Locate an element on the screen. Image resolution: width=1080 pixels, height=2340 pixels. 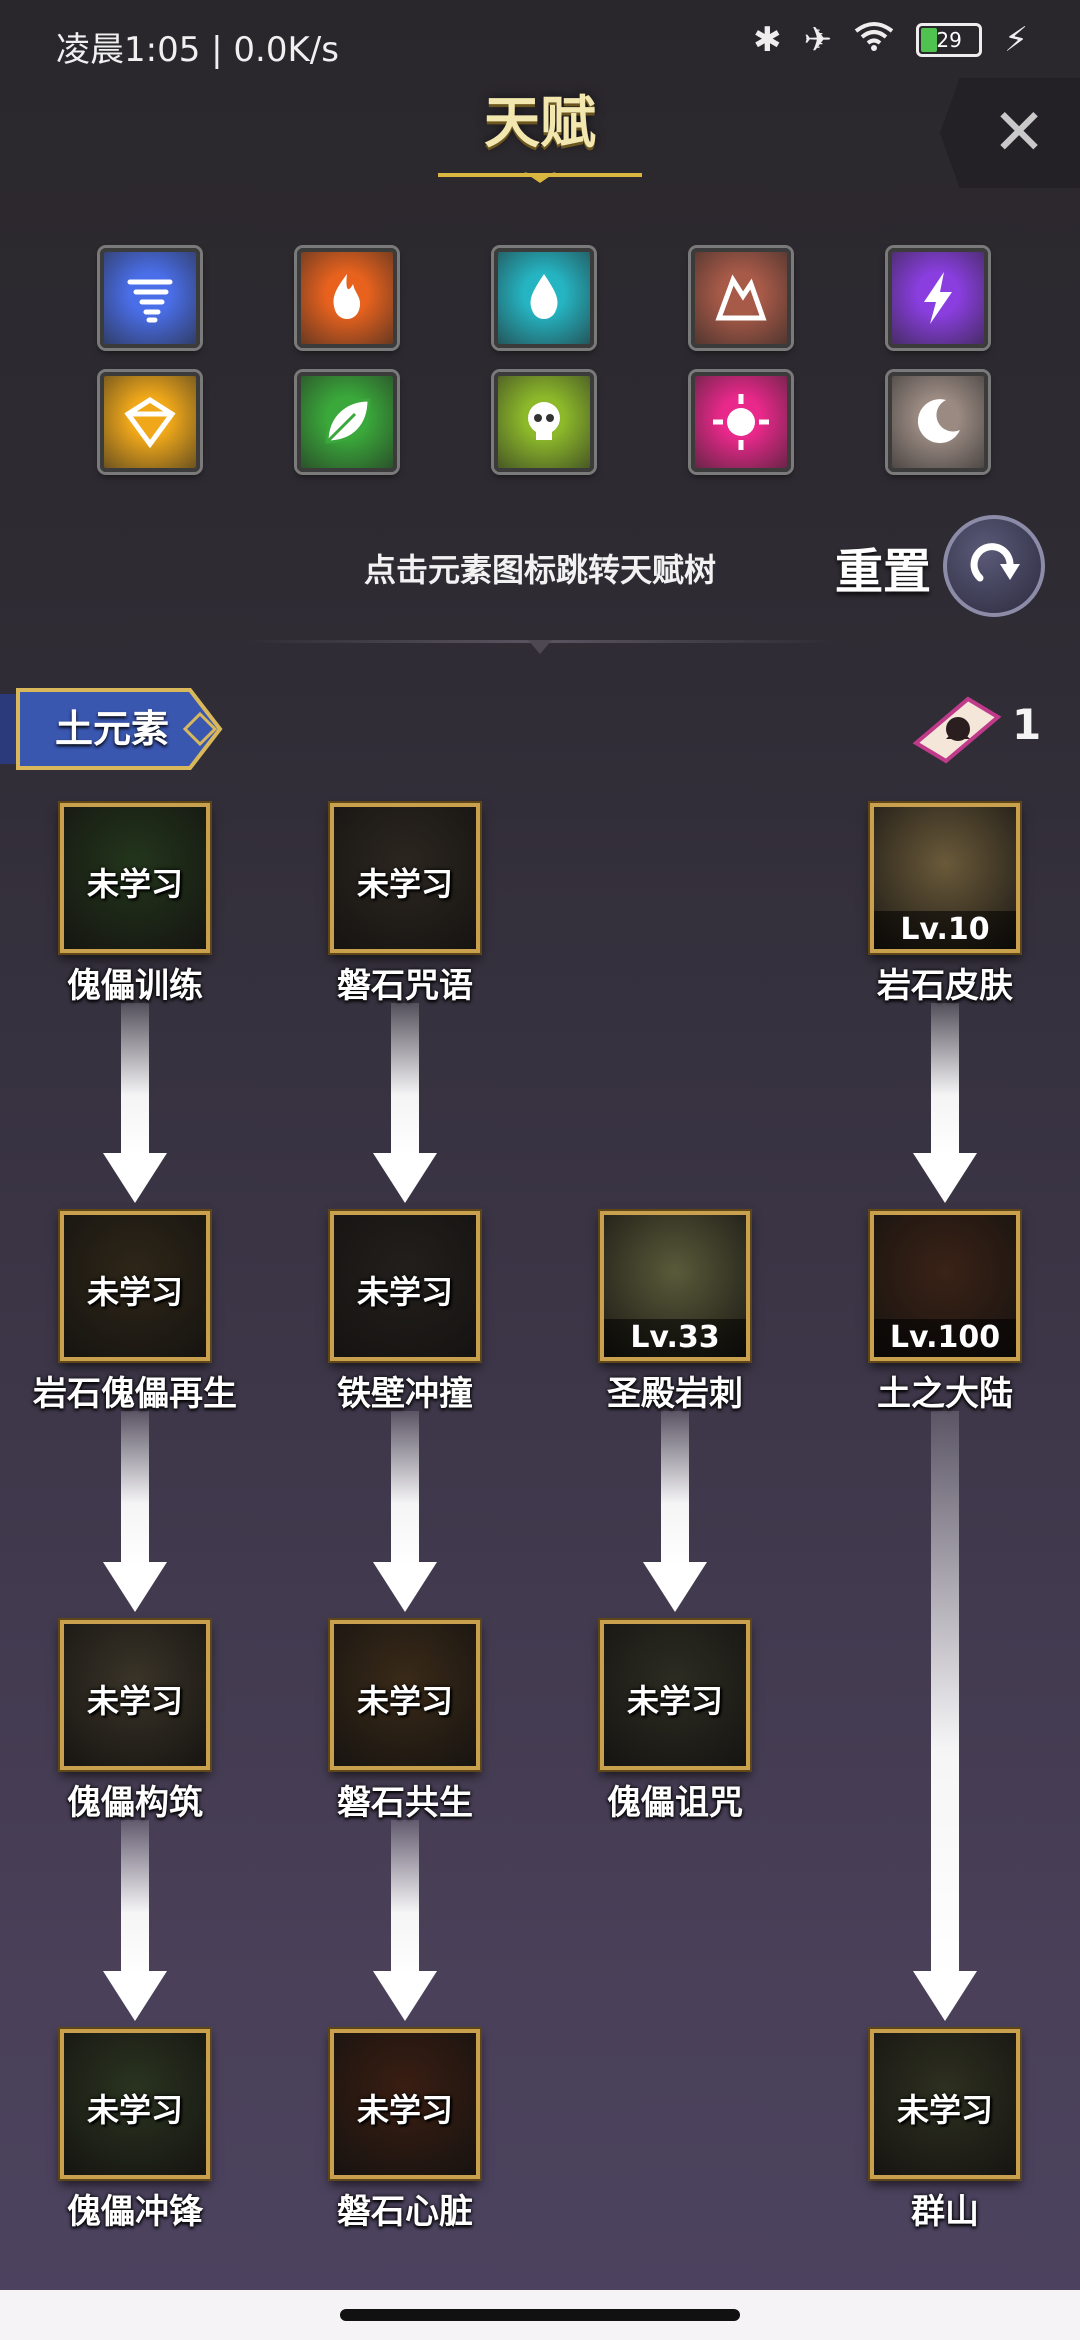
title-ornament is located at coordinates (540, 177).